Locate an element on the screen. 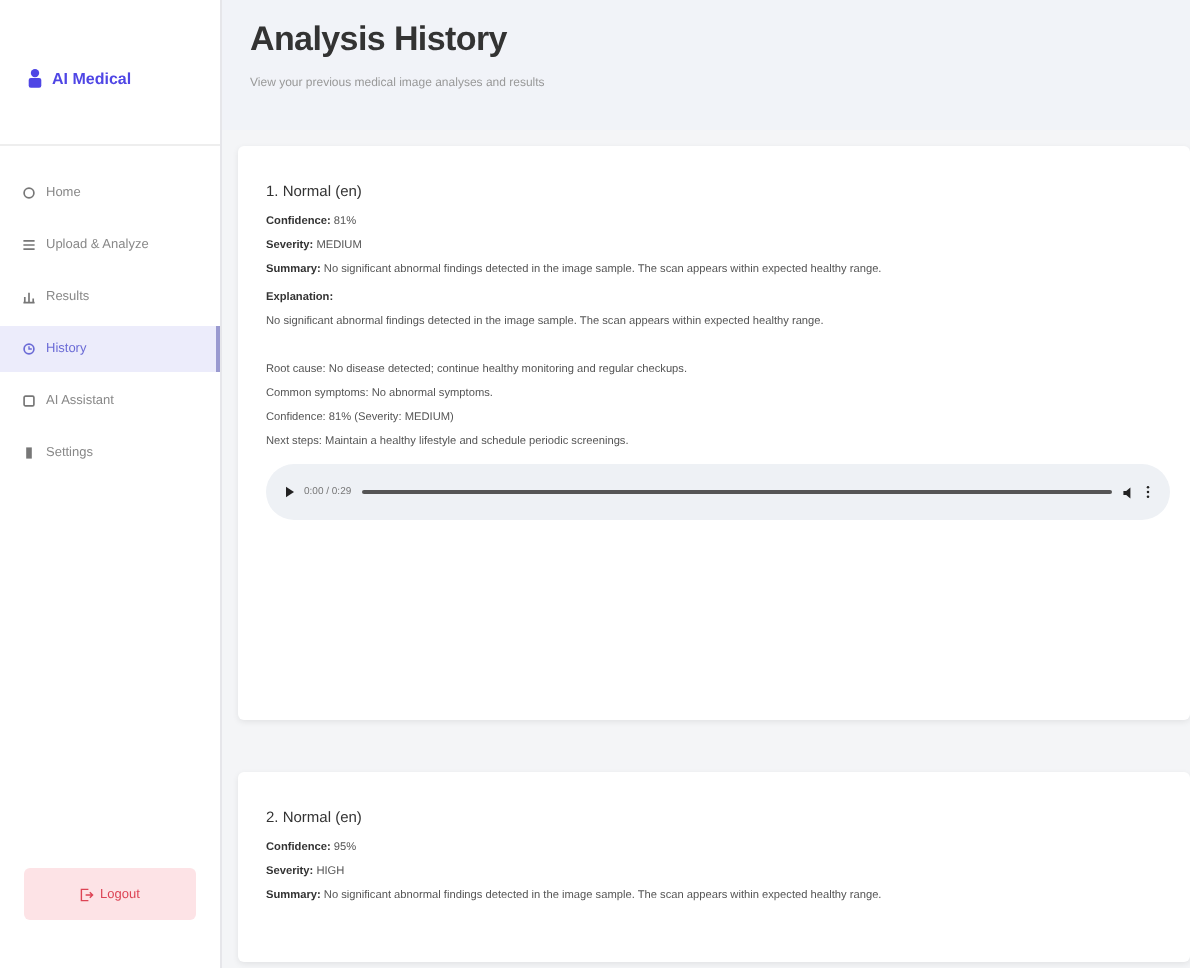 The width and height of the screenshot is (1190, 968). square-icon is located at coordinates (29, 401).